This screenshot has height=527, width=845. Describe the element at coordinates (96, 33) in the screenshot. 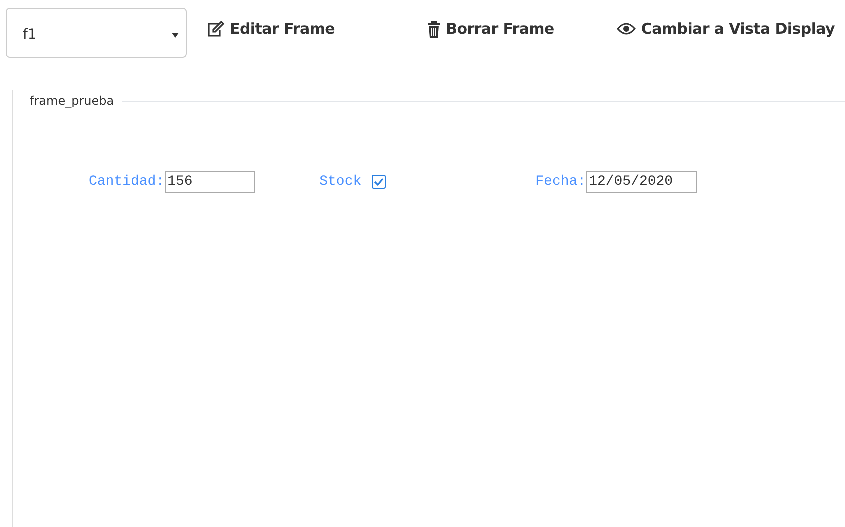

I see `frame-select: f1` at that location.